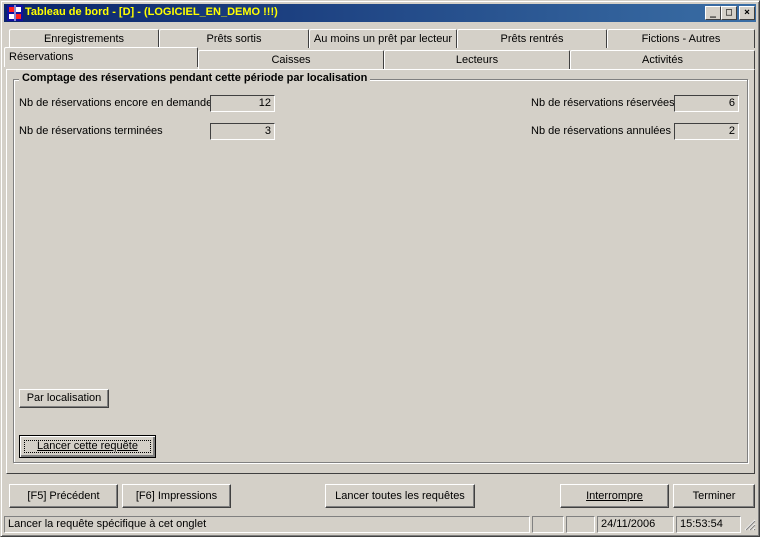 The height and width of the screenshot is (537, 760). I want to click on tab-prets-rentres: Prêts rentrés, so click(532, 38).